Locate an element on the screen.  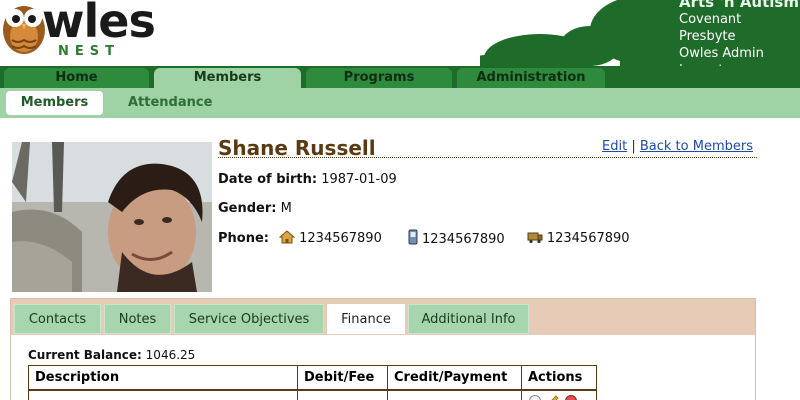
column-header-credit-payment: Credit/Payment is located at coordinates (454, 378).